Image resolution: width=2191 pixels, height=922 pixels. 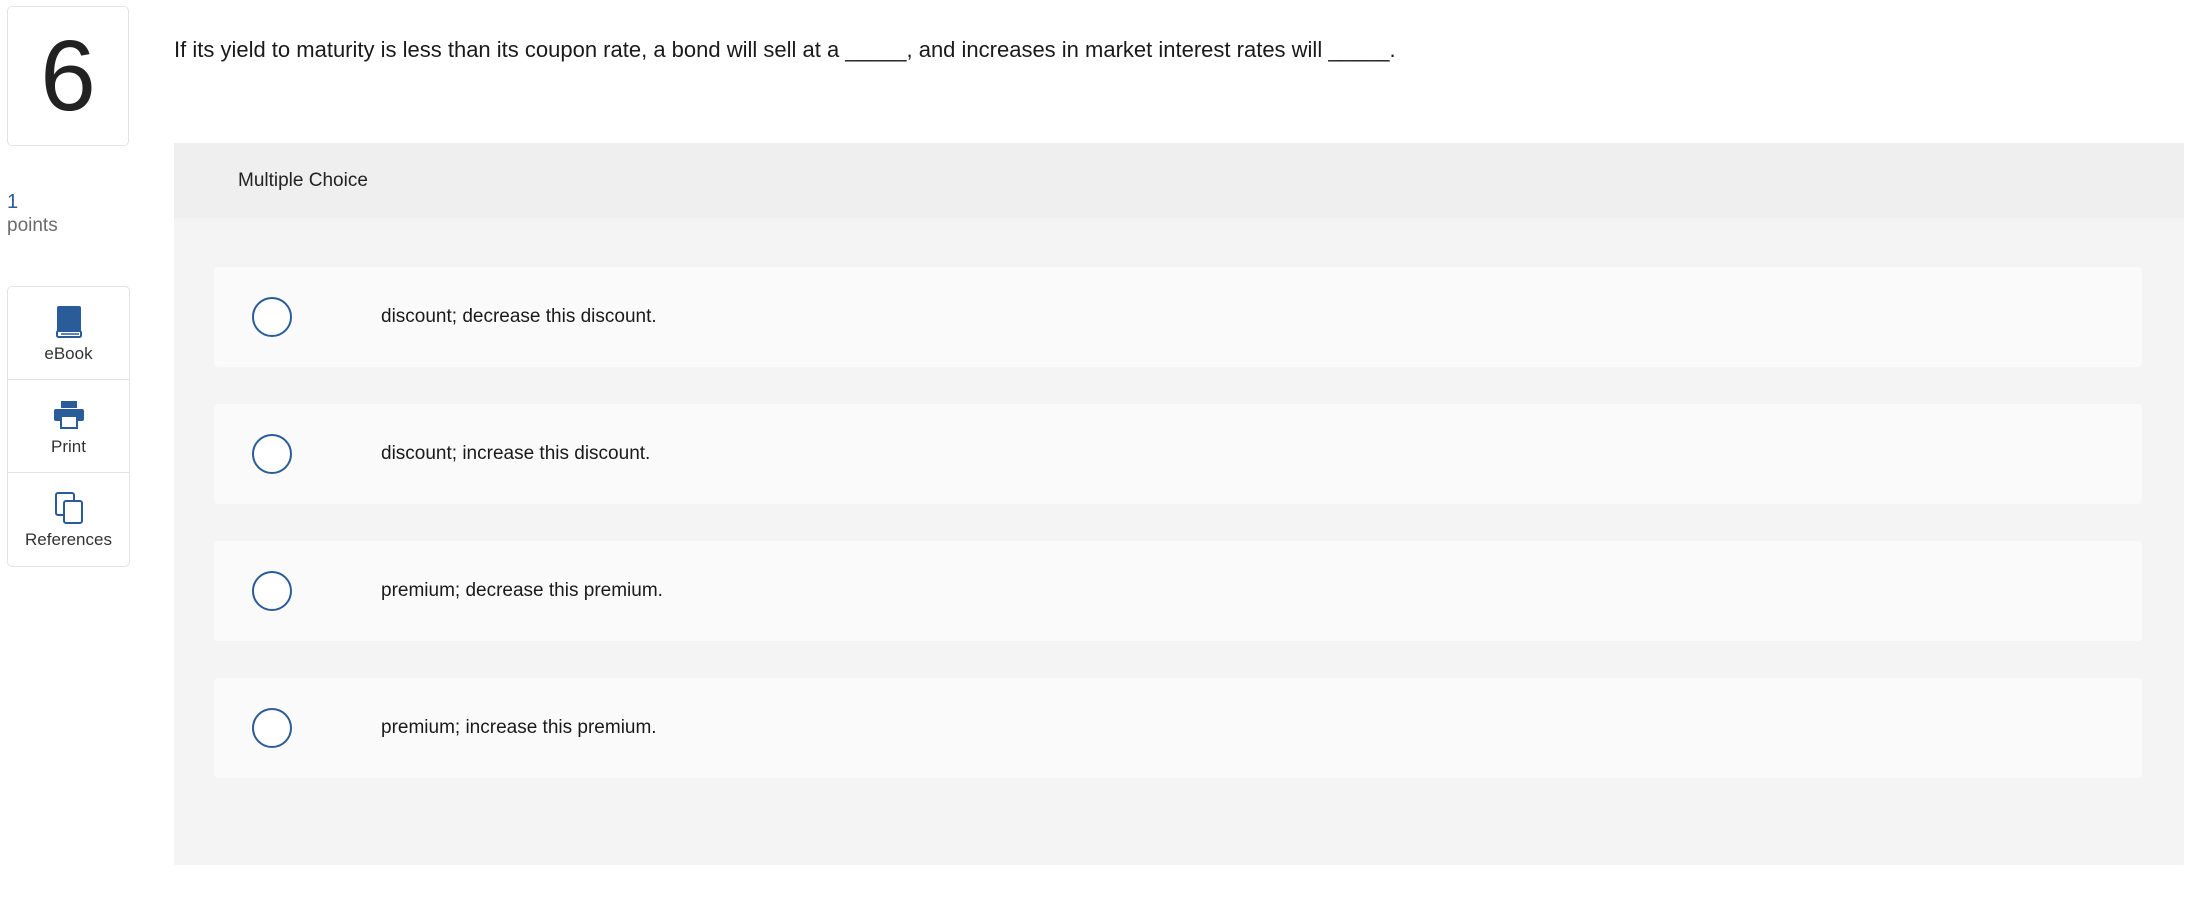 I want to click on ebook-label: eBook, so click(x=68, y=353).